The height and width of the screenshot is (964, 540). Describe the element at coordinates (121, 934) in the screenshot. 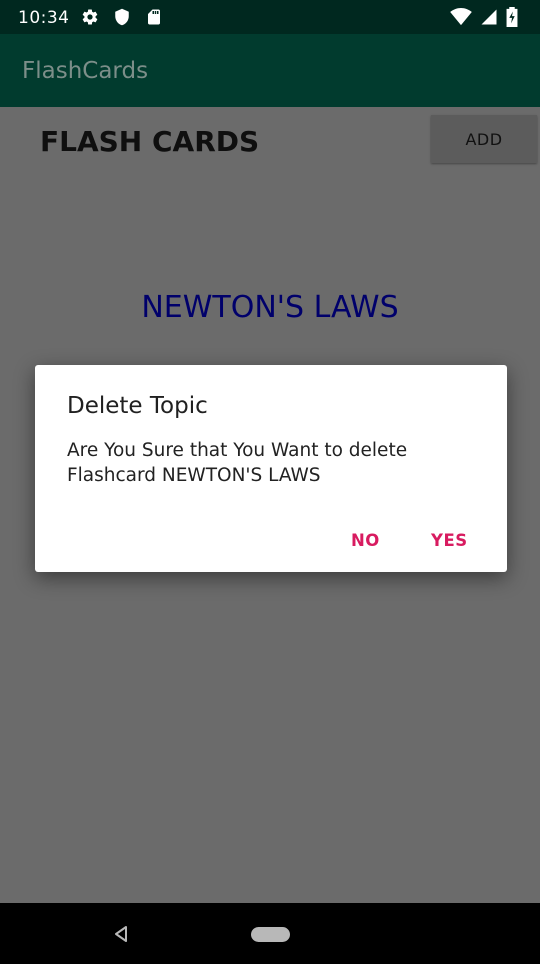

I see `back-icon` at that location.